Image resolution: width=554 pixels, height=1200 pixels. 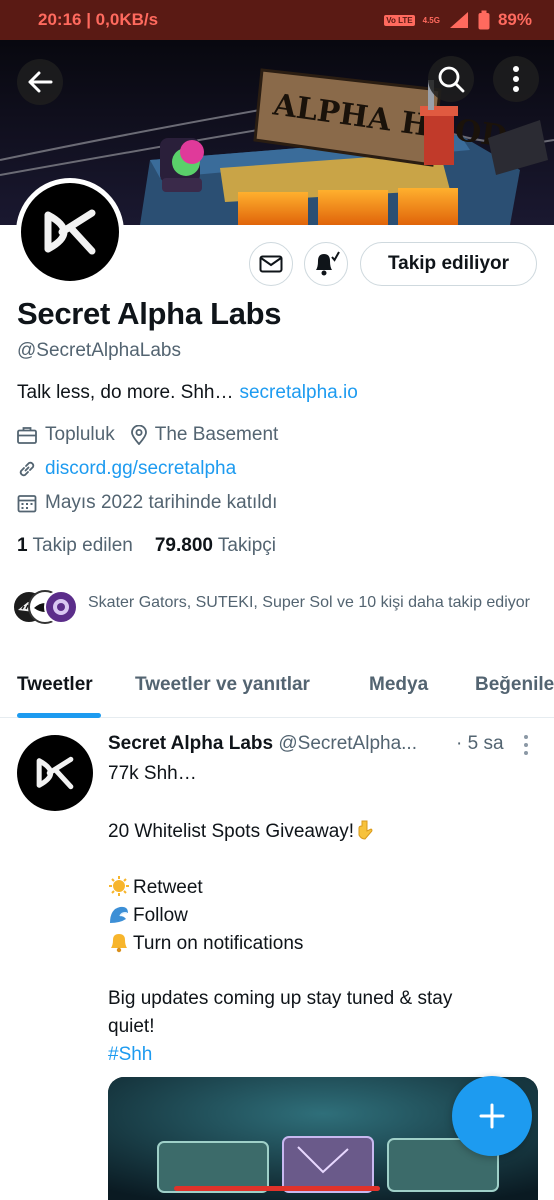 I want to click on network-type: 4.5G, so click(x=431, y=20).